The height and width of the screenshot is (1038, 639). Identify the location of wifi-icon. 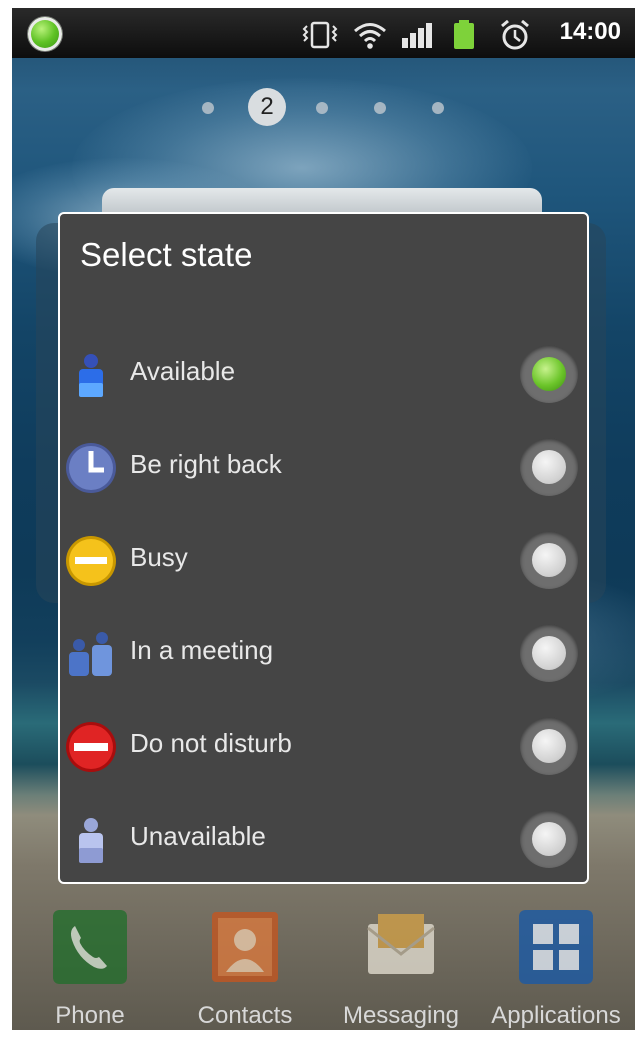
(370, 36).